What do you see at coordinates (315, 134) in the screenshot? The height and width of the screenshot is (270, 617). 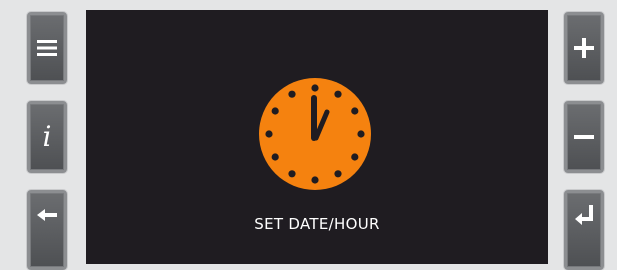 I see `clock-icon` at bounding box center [315, 134].